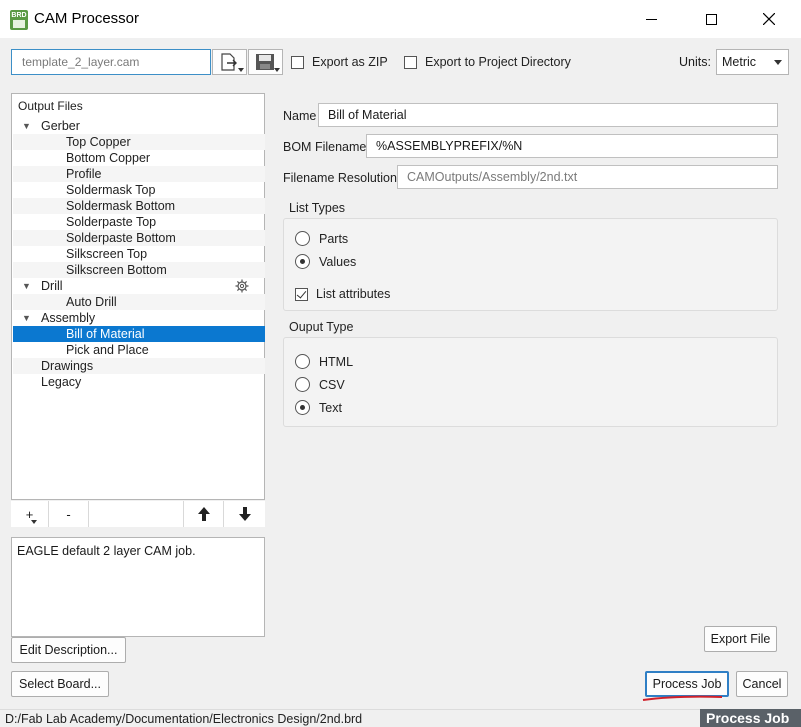 Image resolution: width=801 pixels, height=727 pixels. I want to click on close-button, so click(769, 19).